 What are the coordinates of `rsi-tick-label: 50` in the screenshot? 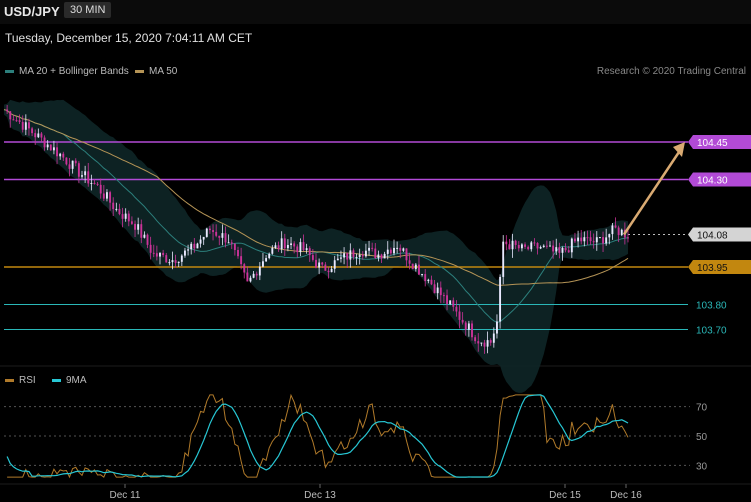 It's located at (702, 437).